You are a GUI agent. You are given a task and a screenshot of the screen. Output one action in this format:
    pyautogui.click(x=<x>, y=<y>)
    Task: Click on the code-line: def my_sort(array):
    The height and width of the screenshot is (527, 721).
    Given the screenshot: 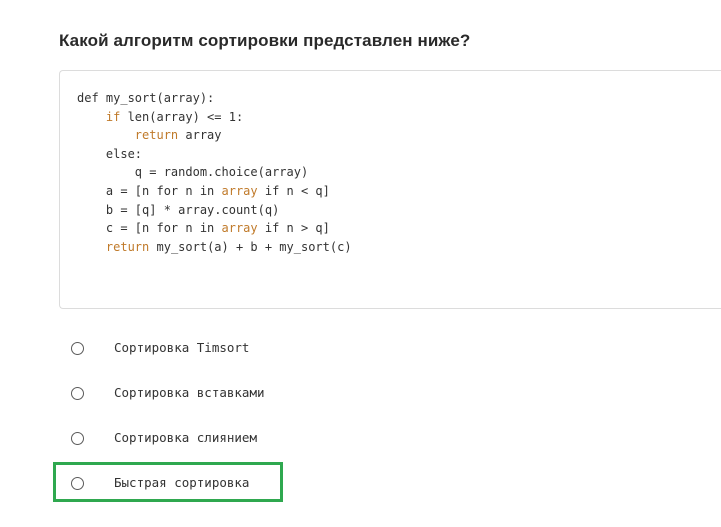 What is the action you would take?
    pyautogui.click(x=214, y=98)
    